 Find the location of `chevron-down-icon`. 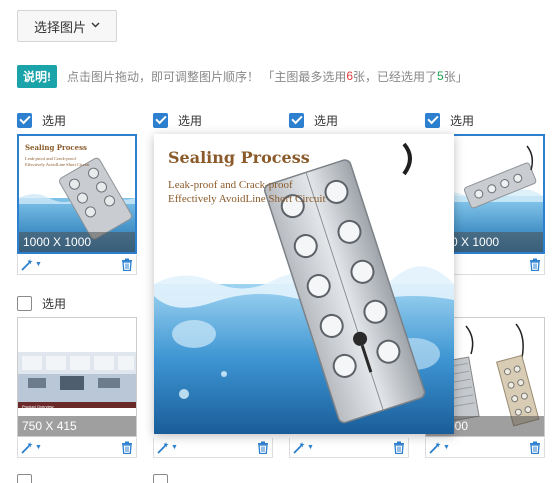

chevron-down-icon is located at coordinates (95, 25).